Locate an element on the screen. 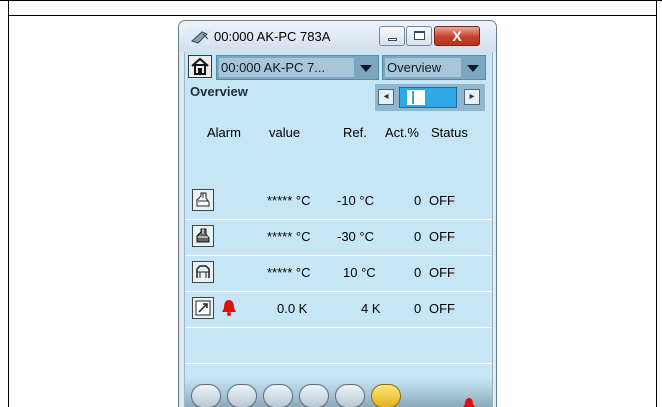  frame-top-border is located at coordinates (331, 0).